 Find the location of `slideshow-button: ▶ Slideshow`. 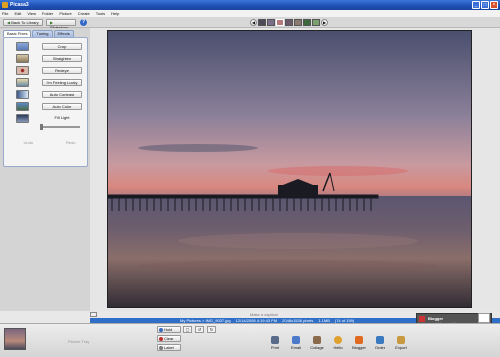

slideshow-button: ▶ Slideshow is located at coordinates (61, 24).